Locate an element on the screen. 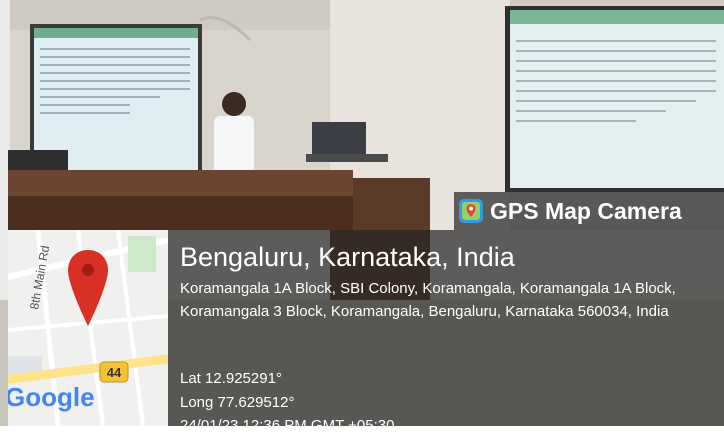 This screenshot has height=436, width=724. location-title: Bengaluru, Karnataka, India is located at coordinates (347, 257).